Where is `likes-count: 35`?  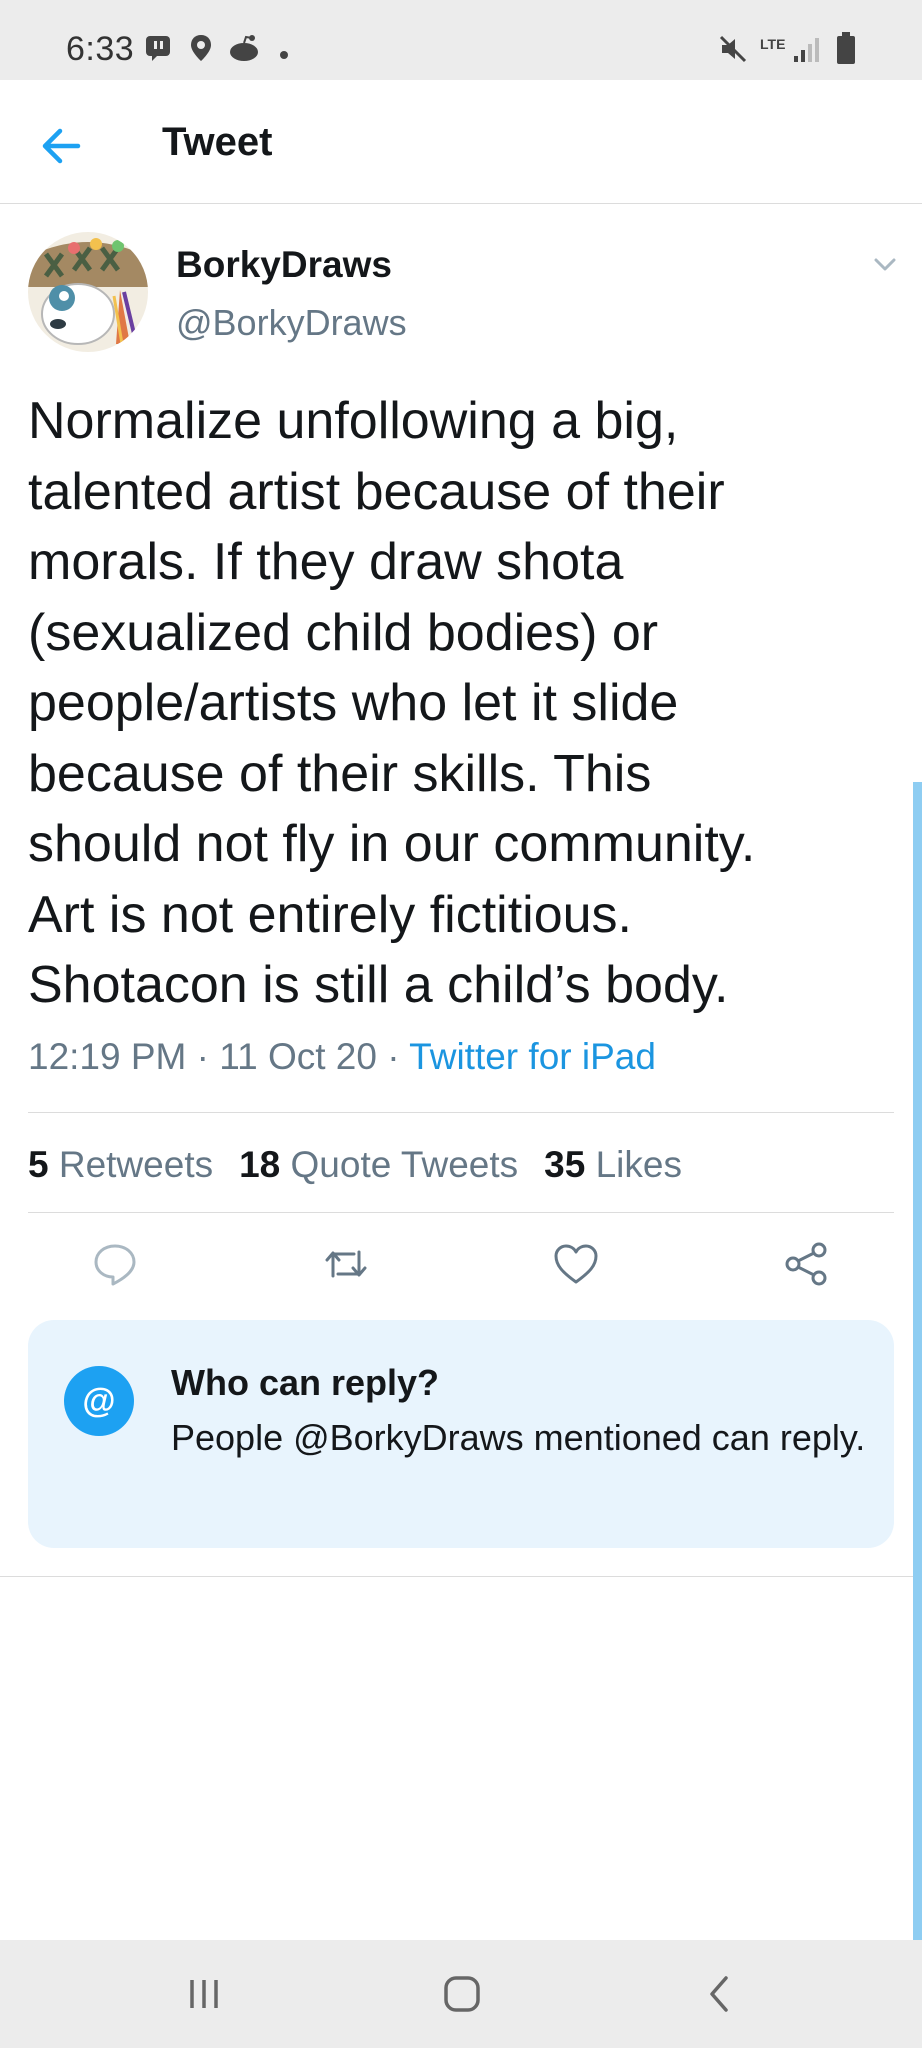 likes-count: 35 is located at coordinates (565, 1164).